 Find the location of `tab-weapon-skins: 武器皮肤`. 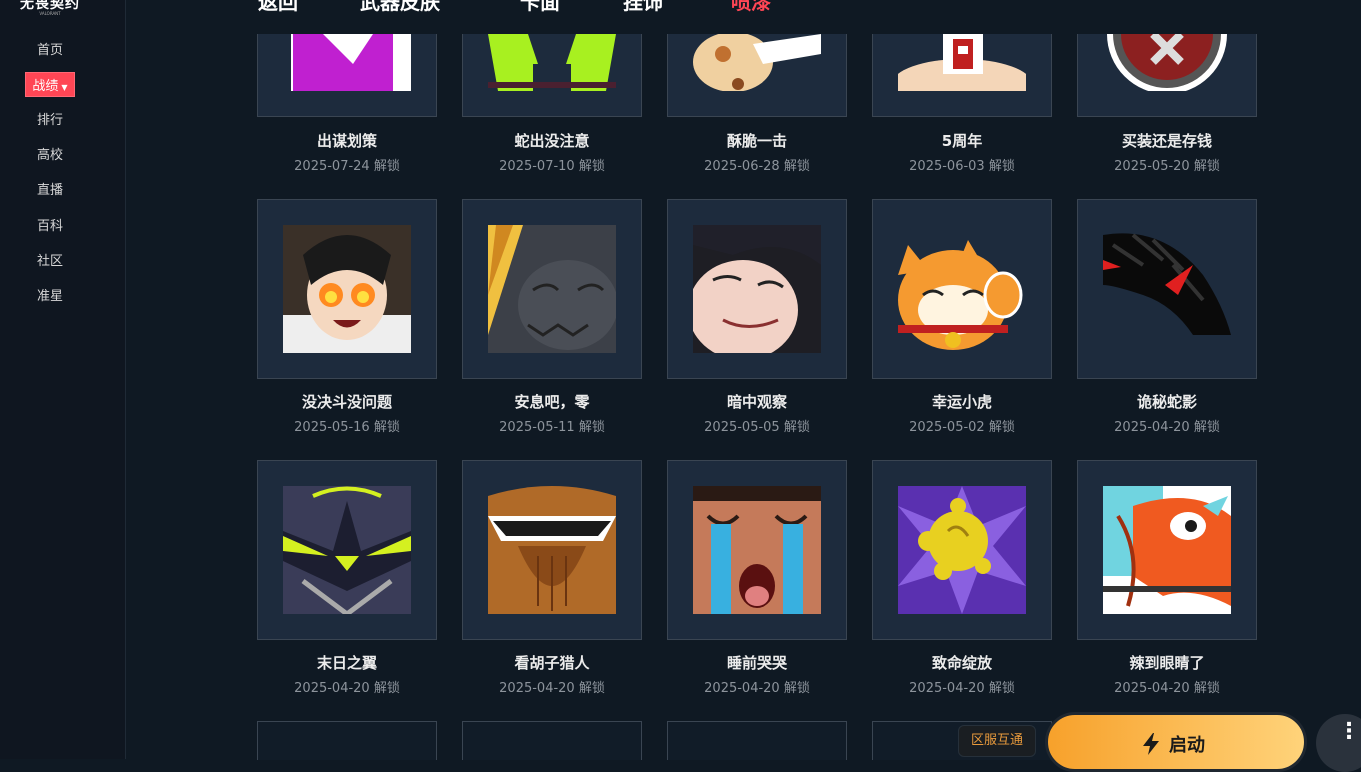

tab-weapon-skins: 武器皮肤 is located at coordinates (400, 7).